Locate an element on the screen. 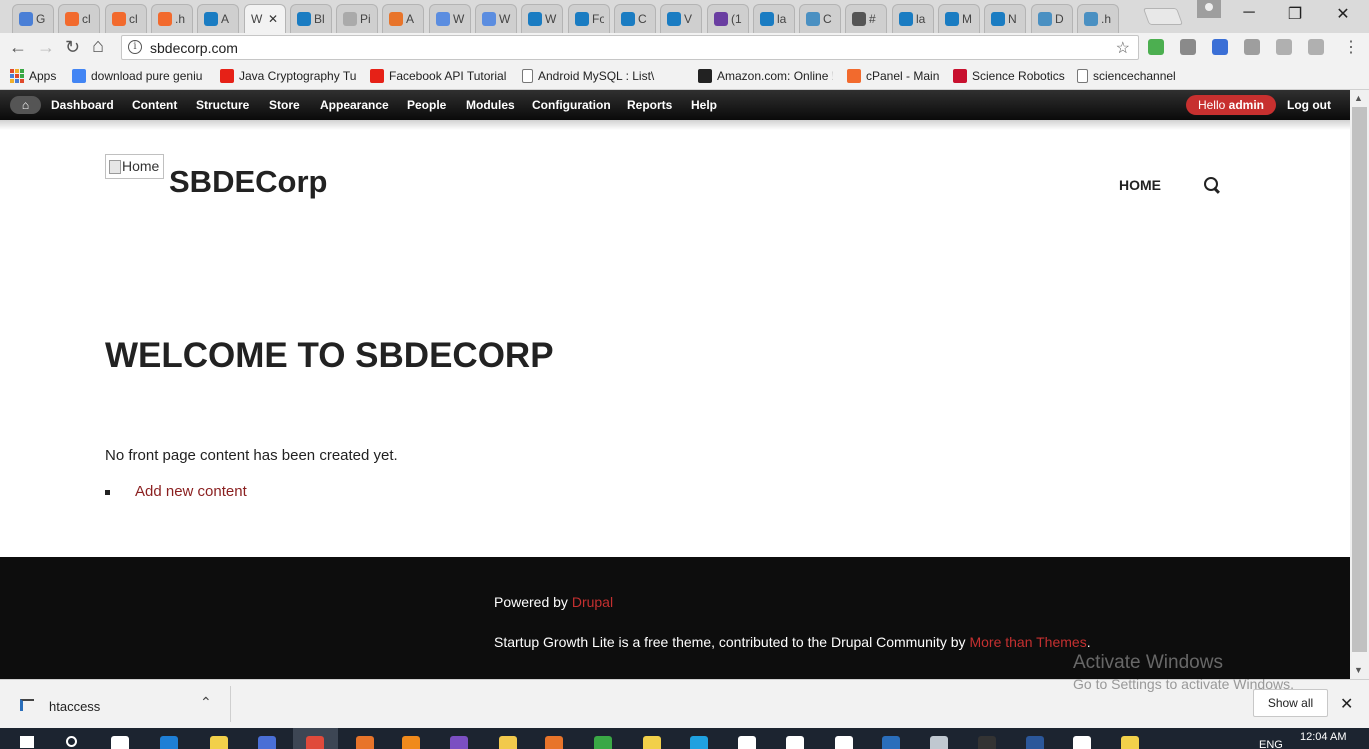 This screenshot has height=749, width=1369. site-name: SBDECorp is located at coordinates (248, 182).